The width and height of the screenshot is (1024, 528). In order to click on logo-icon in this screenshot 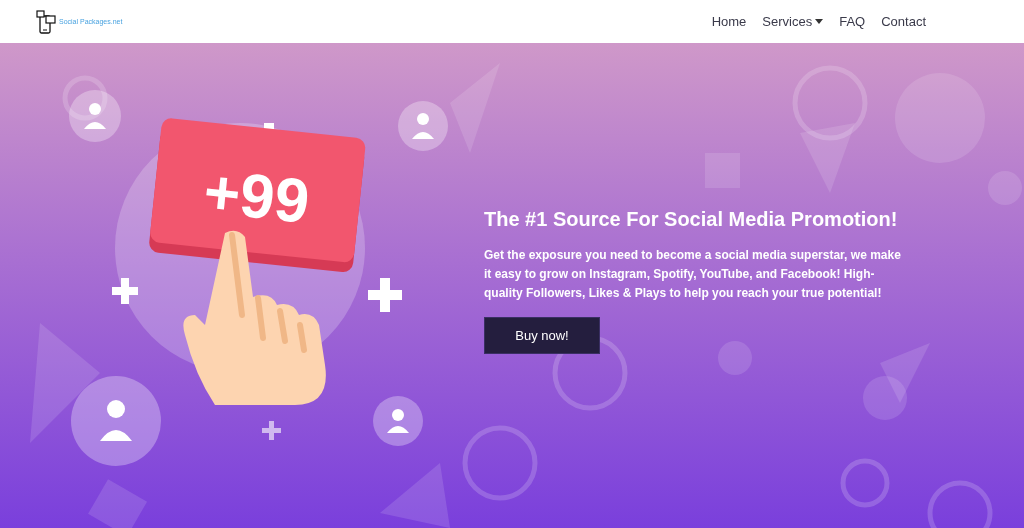, I will do `click(47, 21)`.